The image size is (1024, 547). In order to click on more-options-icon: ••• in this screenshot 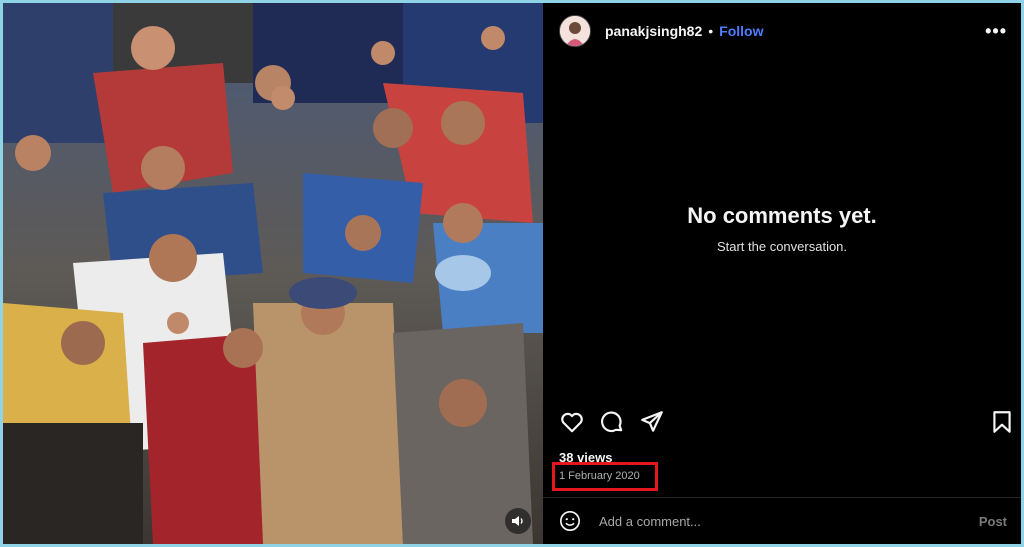, I will do `click(996, 31)`.